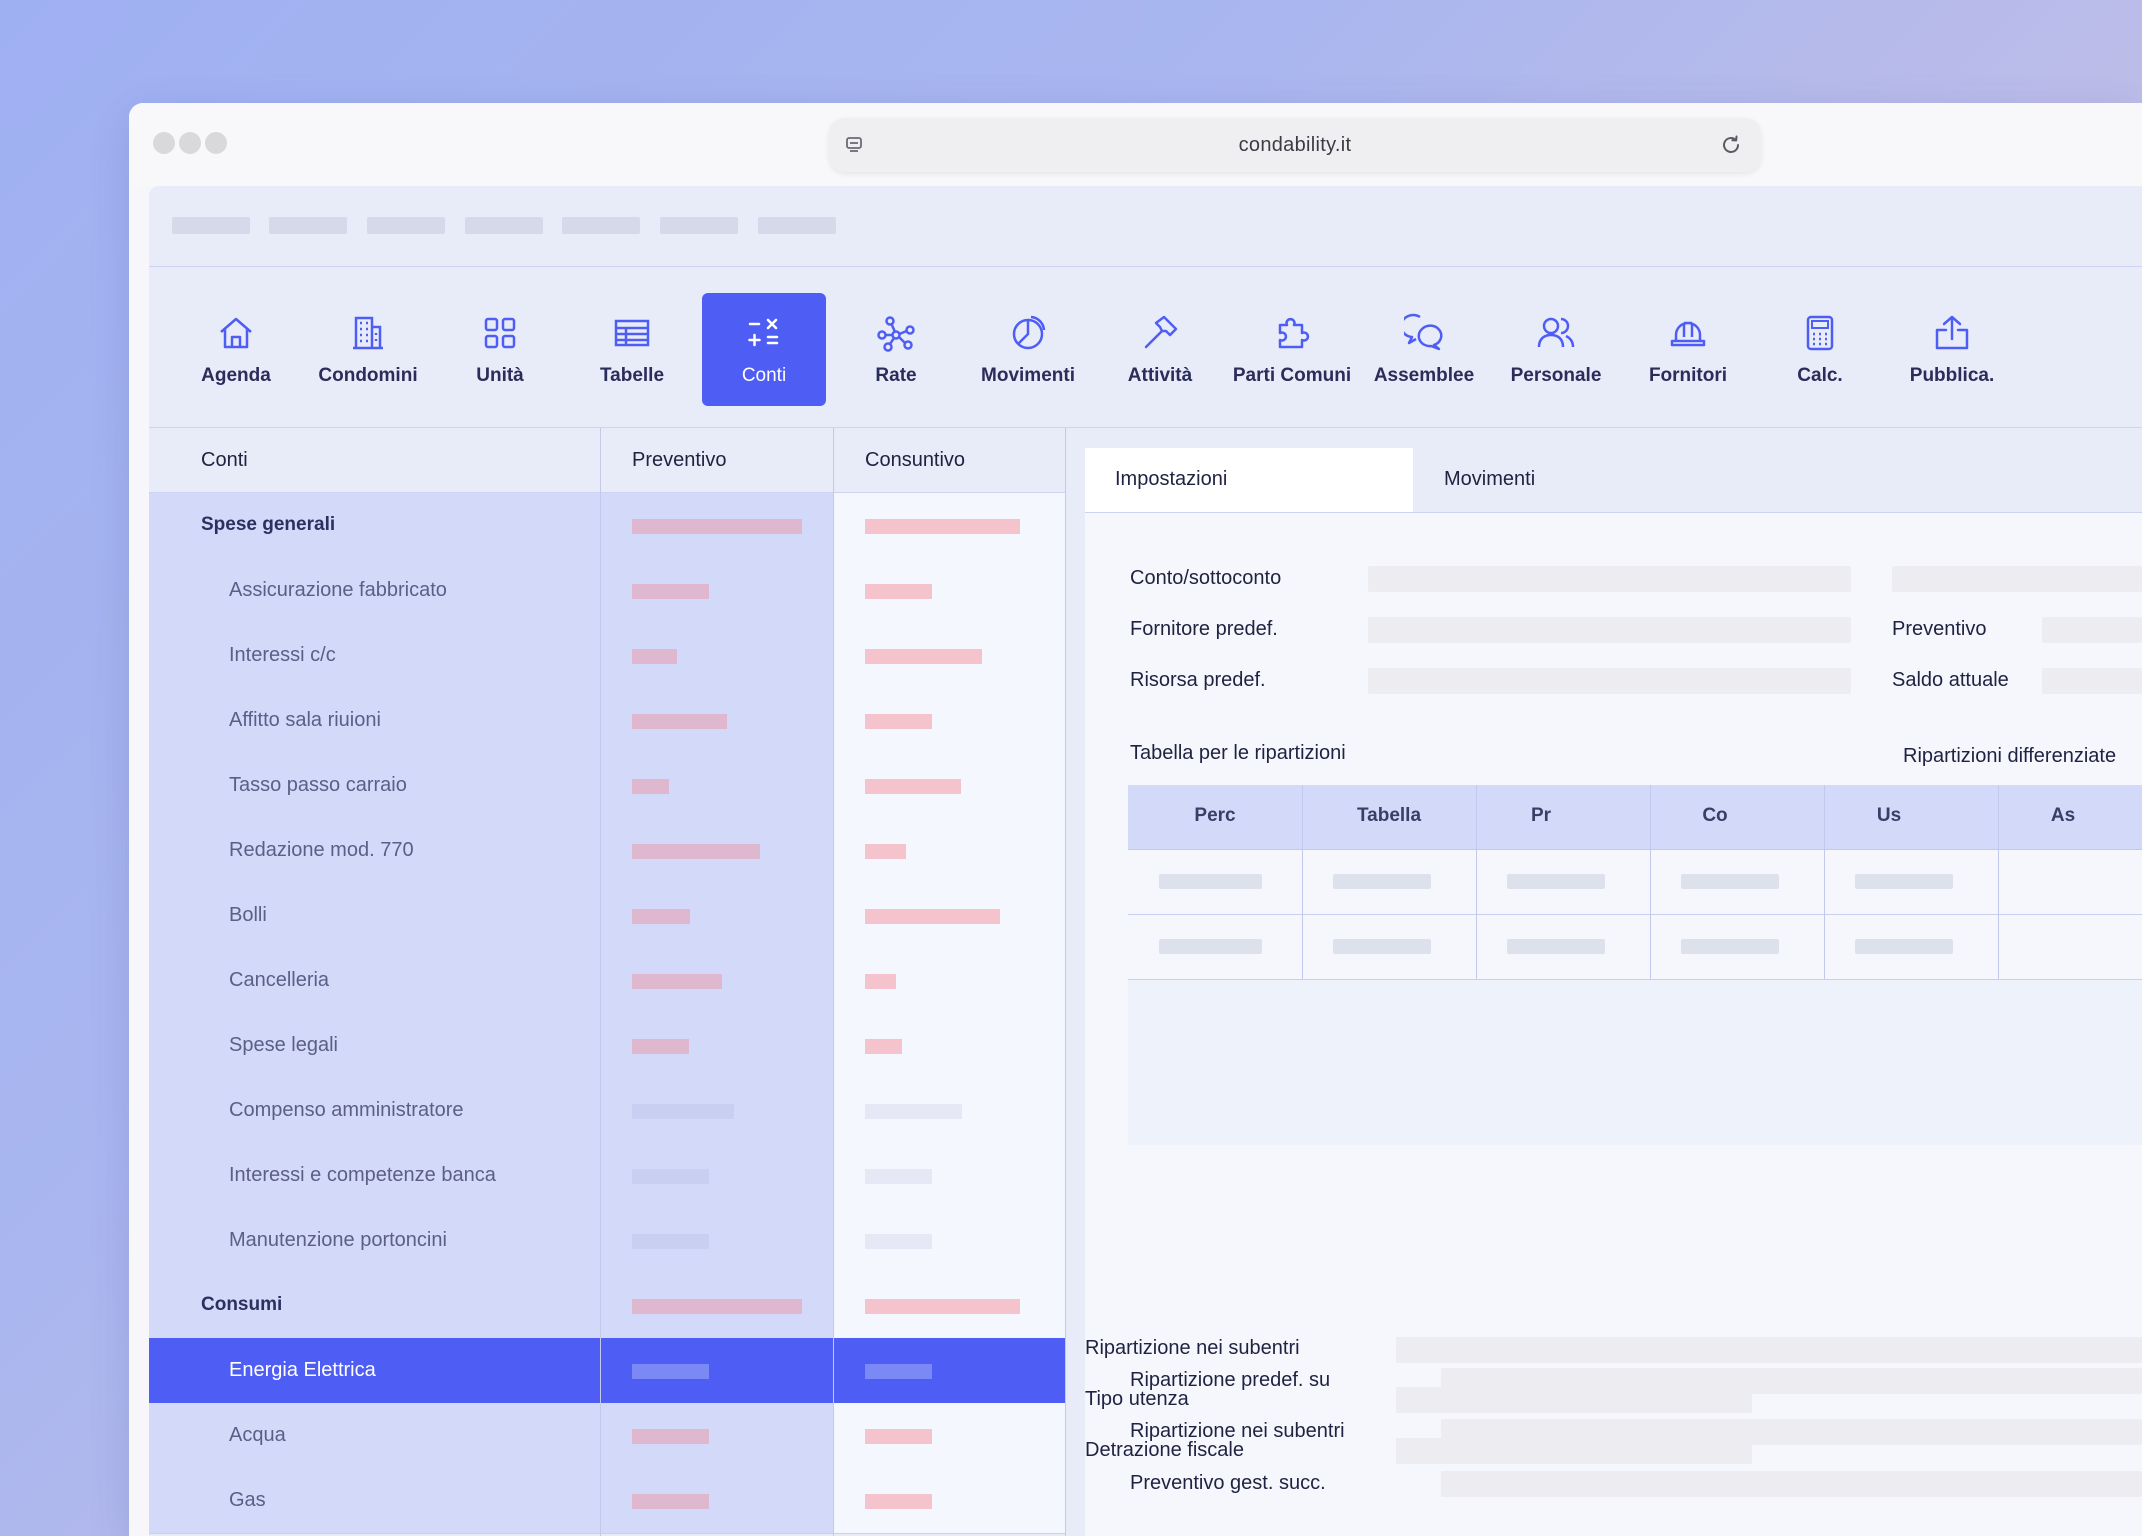 The image size is (2142, 1536). I want to click on account-row: Tasso passo carraio, so click(607, 786).